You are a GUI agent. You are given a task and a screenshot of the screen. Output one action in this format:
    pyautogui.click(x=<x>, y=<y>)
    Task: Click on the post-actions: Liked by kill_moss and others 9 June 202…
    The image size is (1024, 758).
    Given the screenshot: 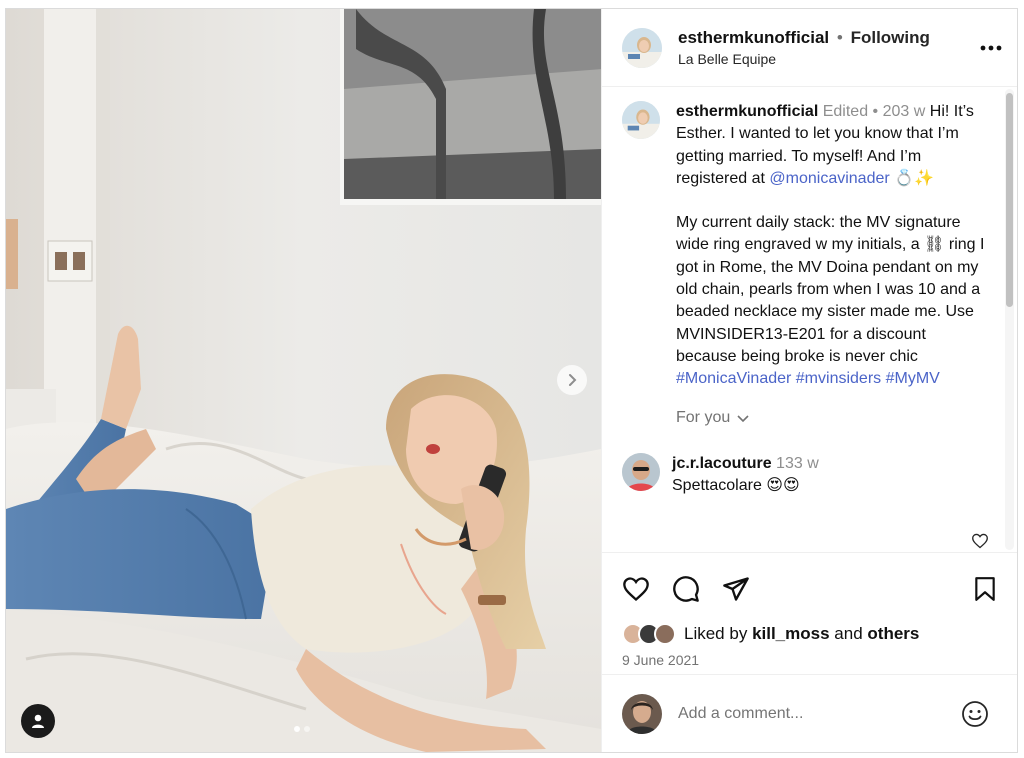 What is the action you would take?
    pyautogui.click(x=809, y=652)
    